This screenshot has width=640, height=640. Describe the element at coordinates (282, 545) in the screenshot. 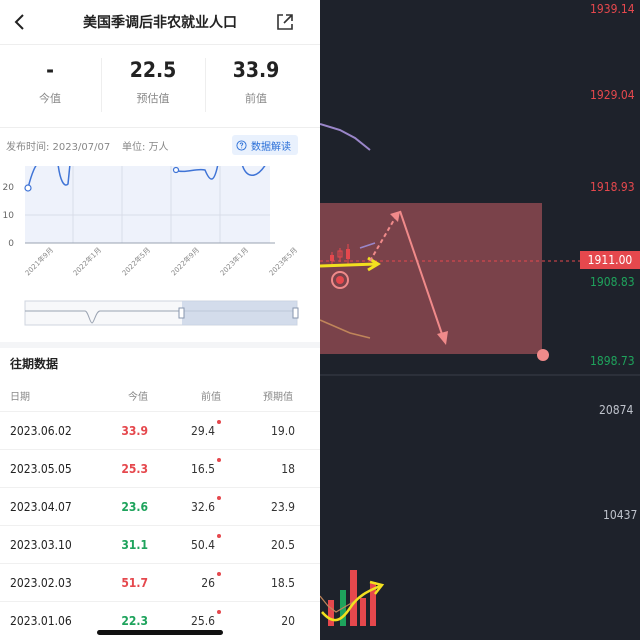

I see `row-forecast: 20.5` at that location.